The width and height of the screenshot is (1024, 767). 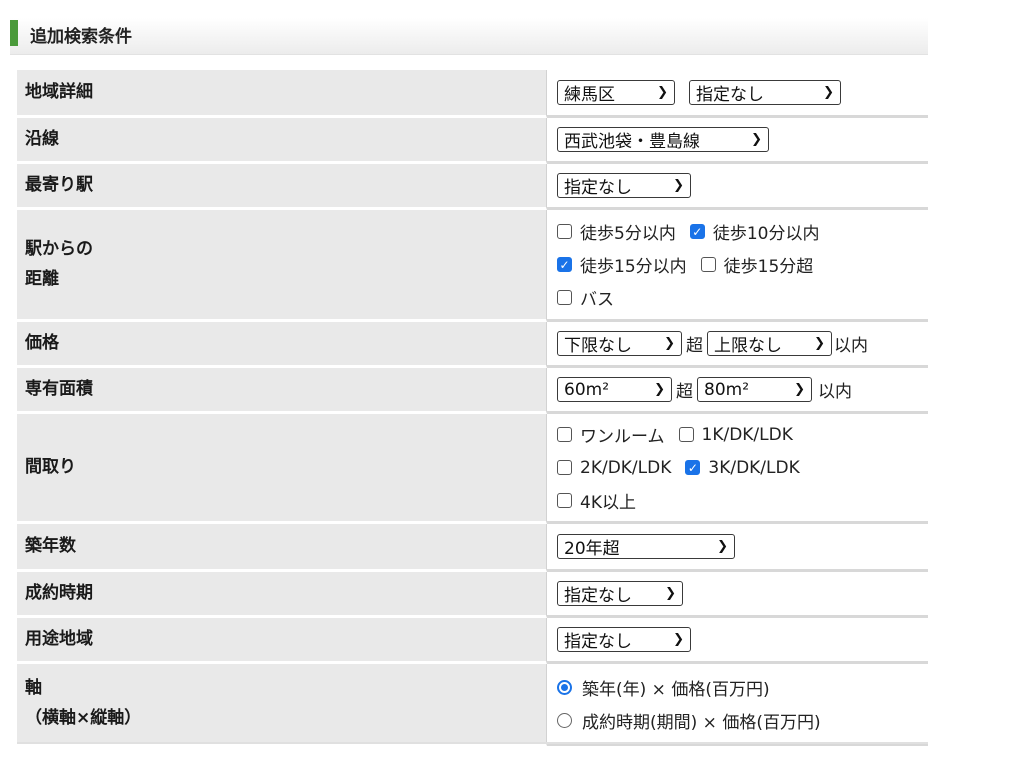 I want to click on area-detail-select: 指定なし ❯, so click(x=765, y=92).